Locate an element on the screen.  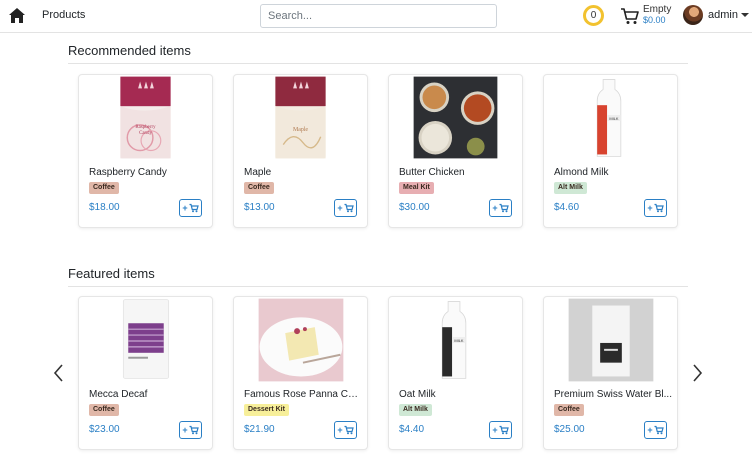
search-input is located at coordinates (378, 16).